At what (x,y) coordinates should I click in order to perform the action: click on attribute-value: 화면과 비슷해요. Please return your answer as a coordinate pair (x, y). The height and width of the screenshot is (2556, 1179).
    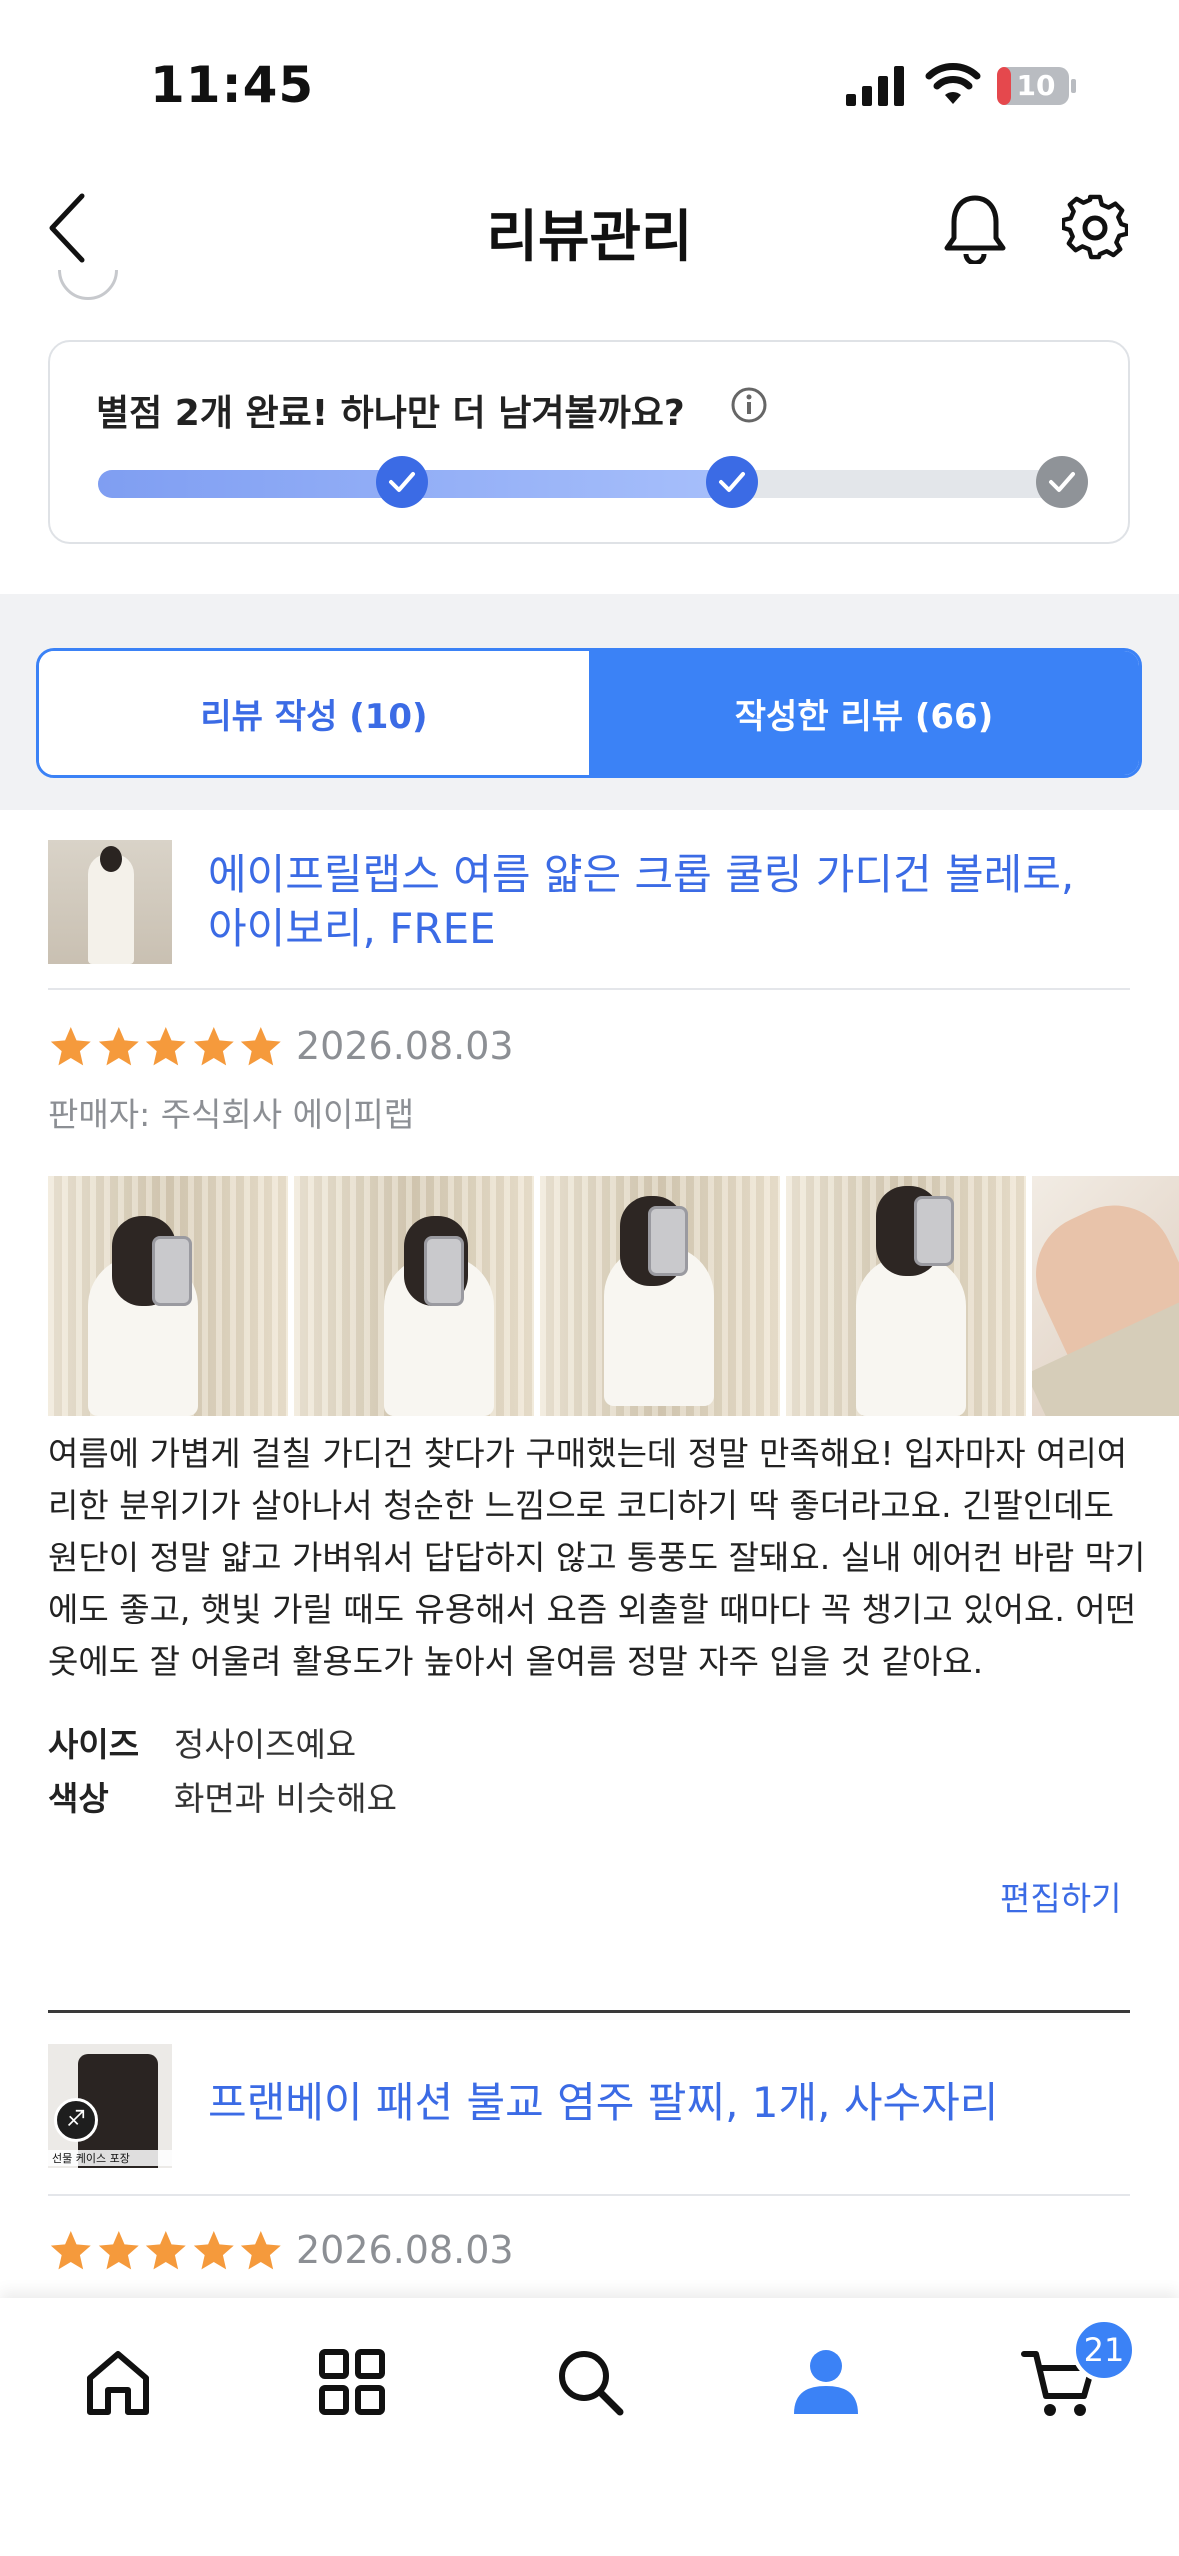
    Looking at the image, I should click on (286, 1798).